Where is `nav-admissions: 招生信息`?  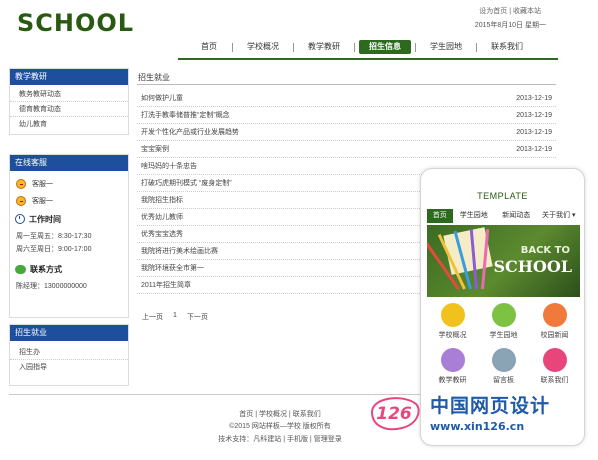 nav-admissions: 招生信息 is located at coordinates (385, 47).